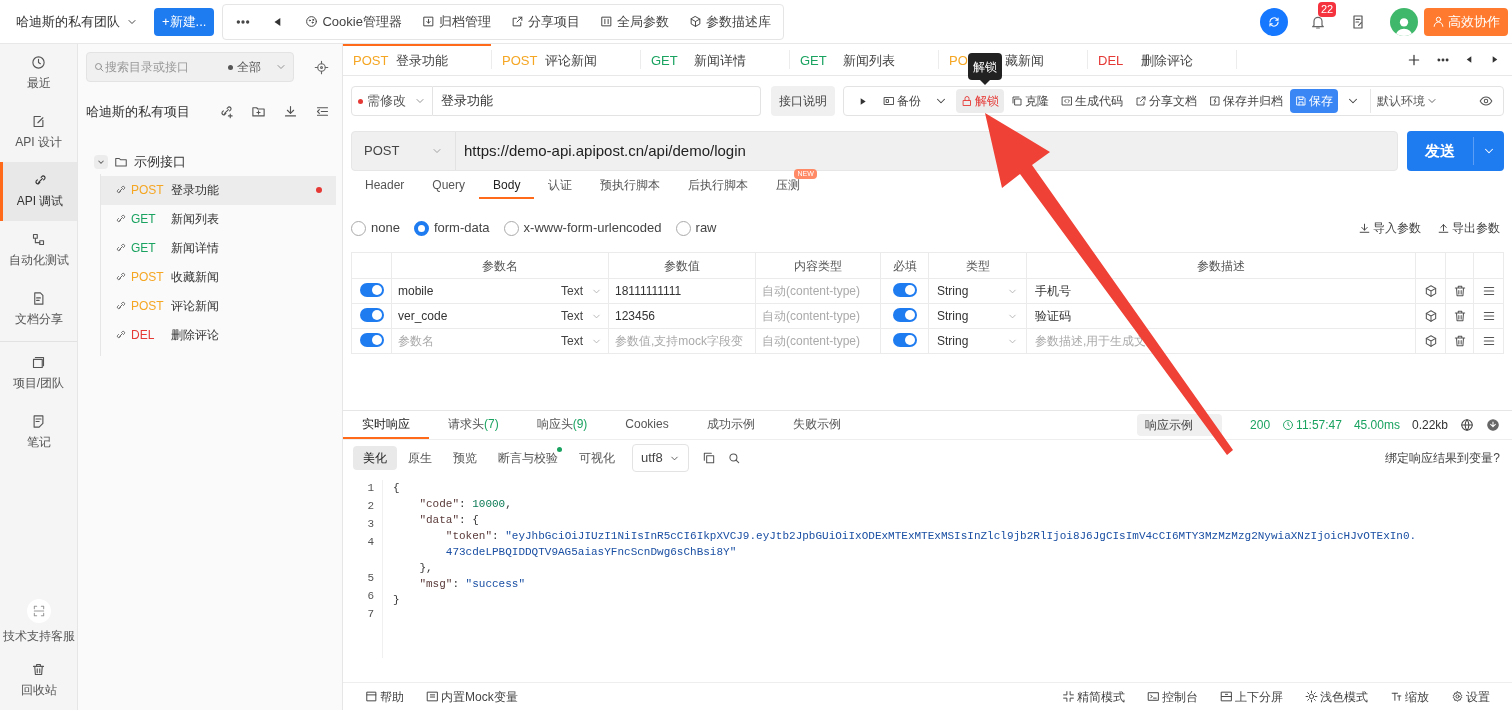  What do you see at coordinates (507, 186) in the screenshot?
I see `request-tab: Body` at bounding box center [507, 186].